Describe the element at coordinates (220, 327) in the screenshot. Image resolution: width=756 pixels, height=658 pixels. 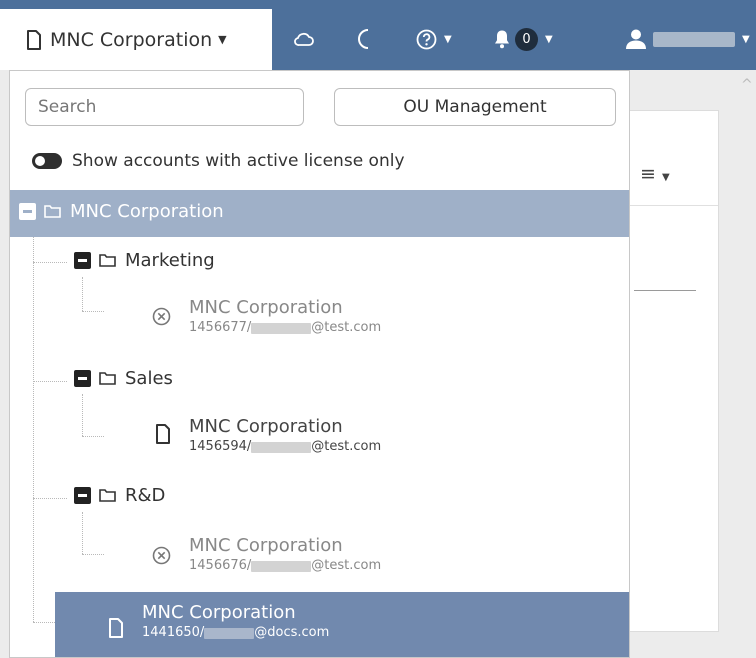
I see `account-id: 1456677/` at that location.